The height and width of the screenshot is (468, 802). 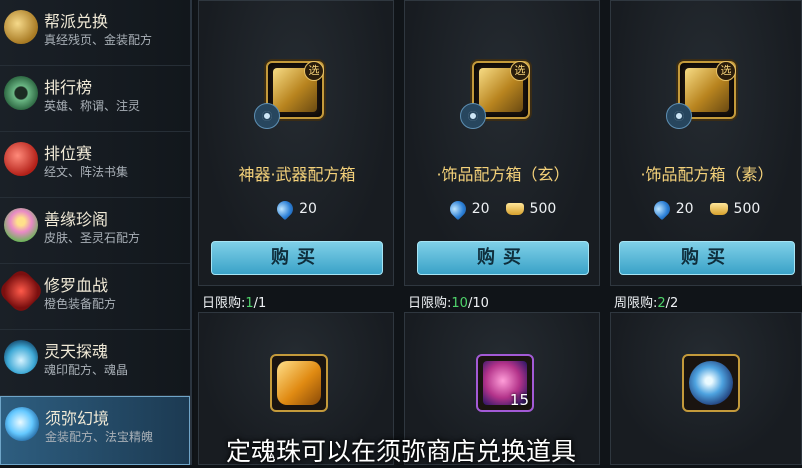 I want to click on purchase-limit: 日限购:10/10, so click(x=448, y=301).